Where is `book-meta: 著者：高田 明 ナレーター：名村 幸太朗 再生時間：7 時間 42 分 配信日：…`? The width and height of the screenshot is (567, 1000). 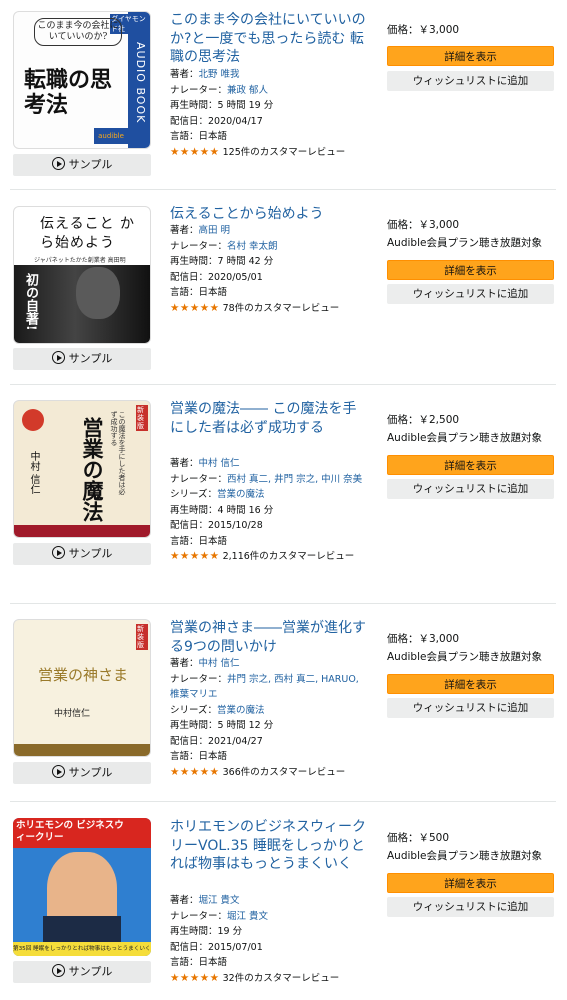
book-meta: 著者：高田 明 ナレーター：名村 幸太朗 再生時間：7 時間 42 分 配信日：… is located at coordinates (269, 269).